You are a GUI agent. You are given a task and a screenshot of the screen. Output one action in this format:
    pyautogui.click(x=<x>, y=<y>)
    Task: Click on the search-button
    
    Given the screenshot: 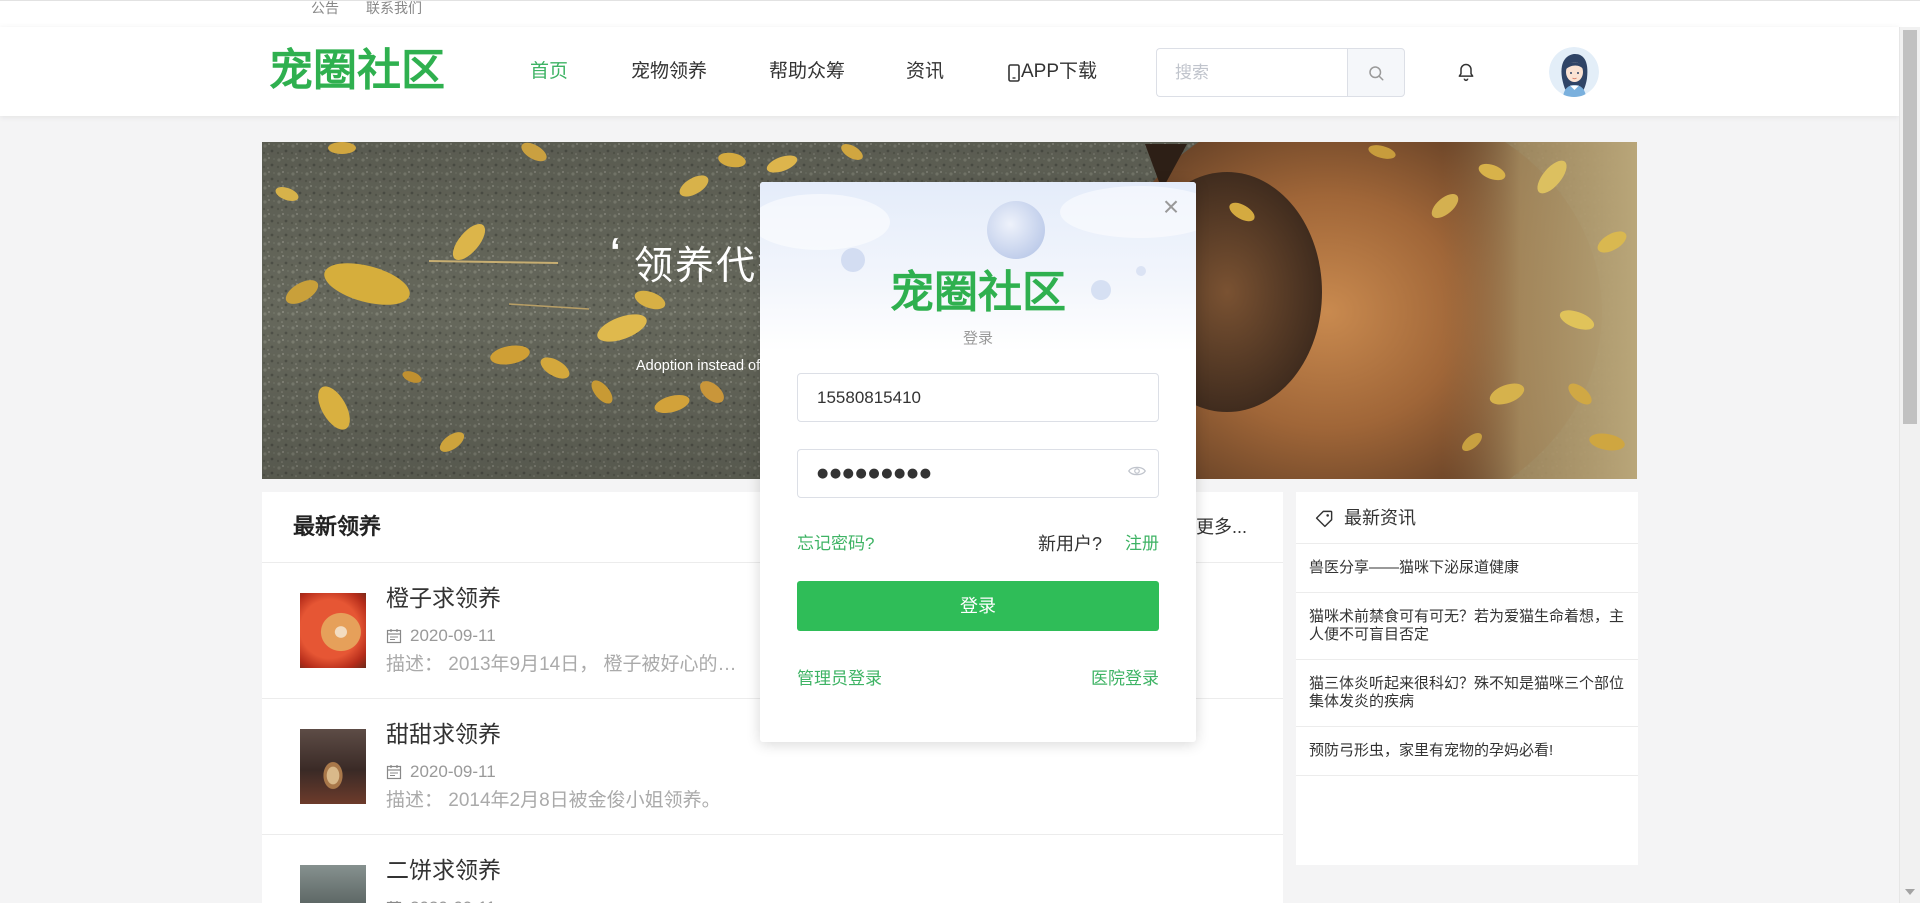 What is the action you would take?
    pyautogui.click(x=1376, y=72)
    